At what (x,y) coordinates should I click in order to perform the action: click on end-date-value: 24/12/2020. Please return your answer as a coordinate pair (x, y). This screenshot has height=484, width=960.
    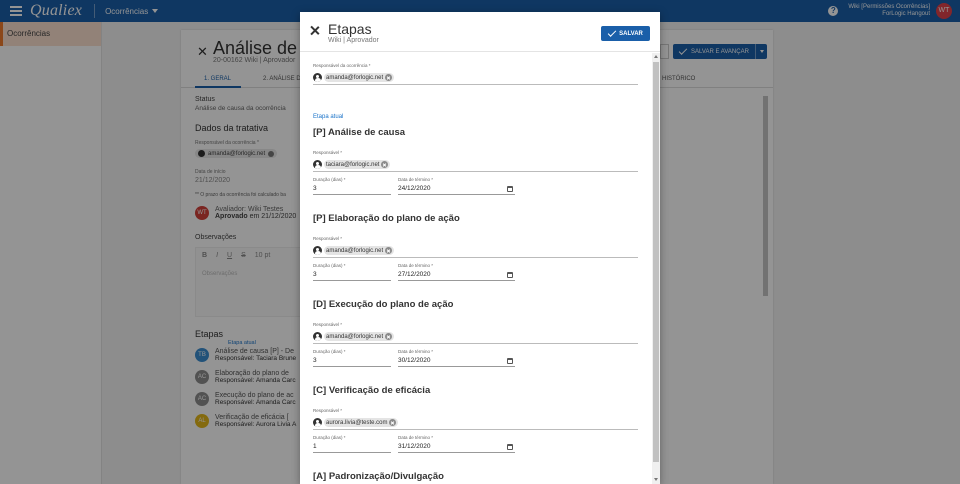
    Looking at the image, I should click on (414, 188).